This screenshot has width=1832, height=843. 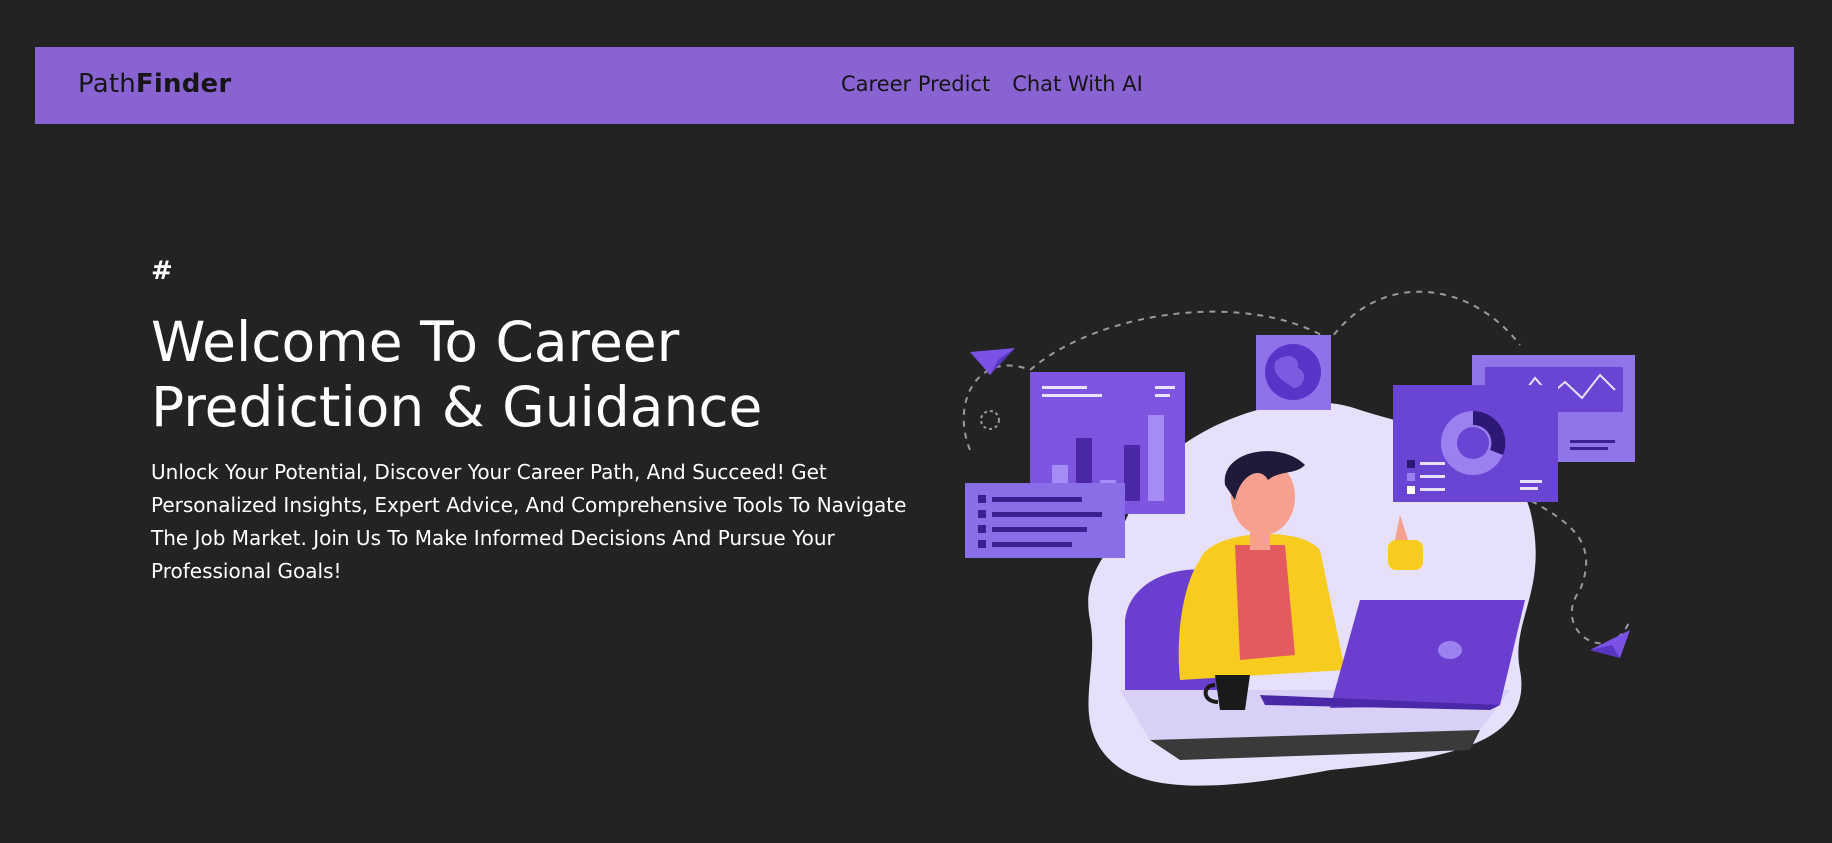 What do you see at coordinates (457, 374) in the screenshot?
I see `hero-title: Welcome To Career Prediction & Guidance` at bounding box center [457, 374].